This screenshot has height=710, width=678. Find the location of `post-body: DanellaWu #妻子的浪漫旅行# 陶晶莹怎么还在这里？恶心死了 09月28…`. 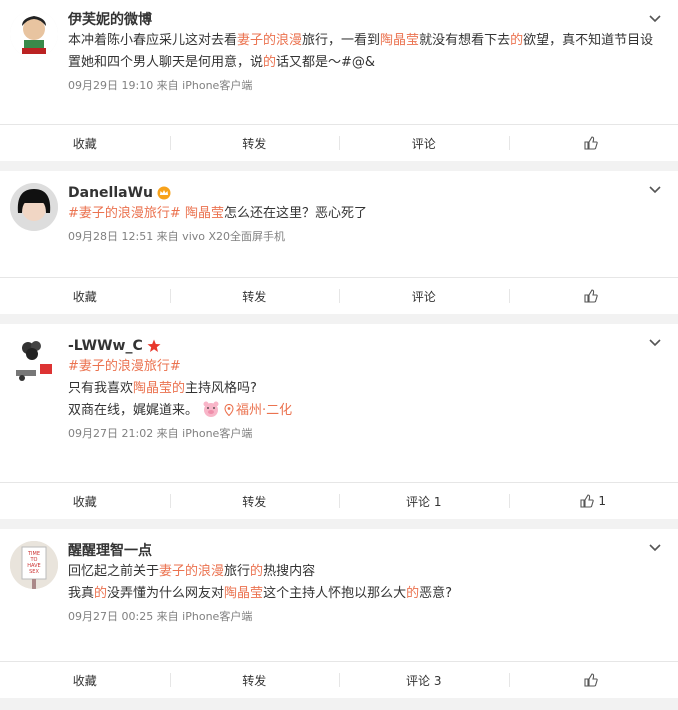

post-body: DanellaWu #妻子的浪漫旅行# 陶晶莹怎么还在这里？恶心死了 09月28… is located at coordinates (339, 224).